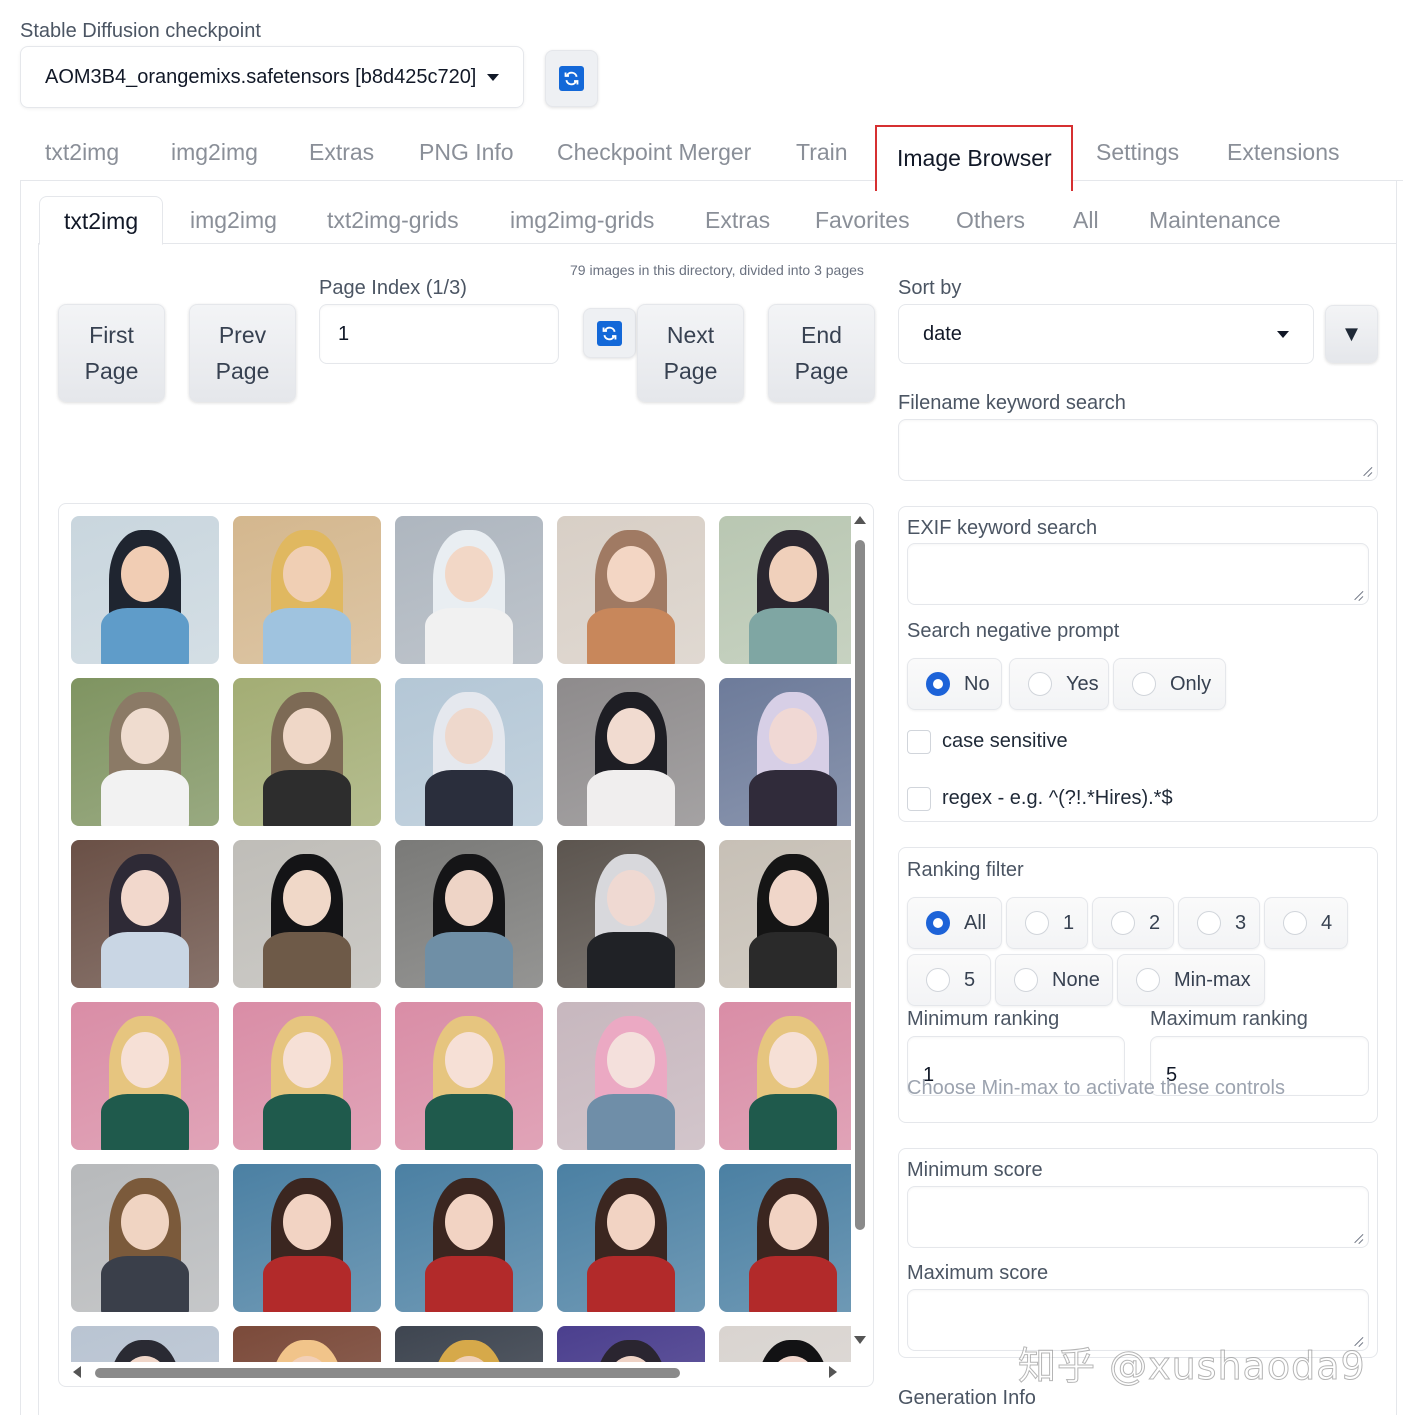  Describe the element at coordinates (860, 885) in the screenshot. I see `vertical-scroll-thumb` at that location.